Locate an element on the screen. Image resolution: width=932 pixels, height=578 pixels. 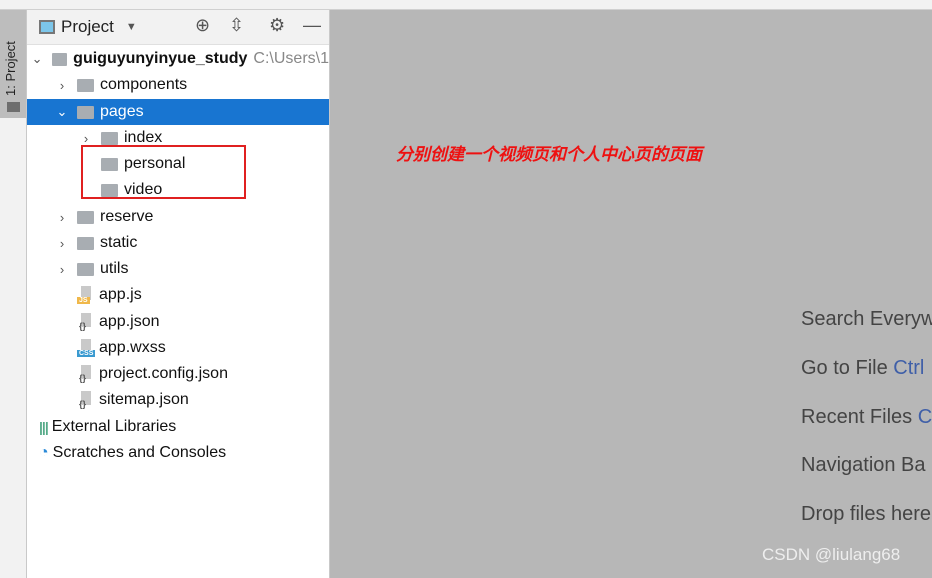
tree-item-app-json: {} app.json is located at coordinates (178, 322).